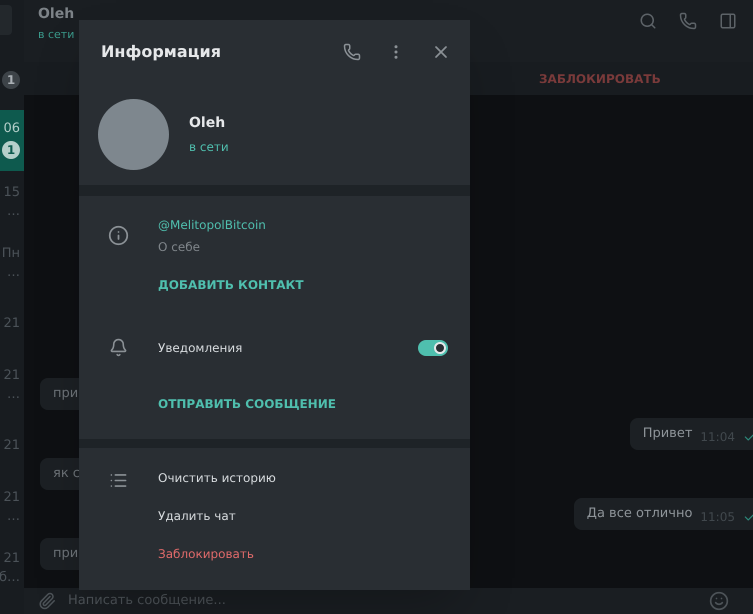 Image resolution: width=753 pixels, height=614 pixels. I want to click on bio-label: О себе, so click(180, 247).